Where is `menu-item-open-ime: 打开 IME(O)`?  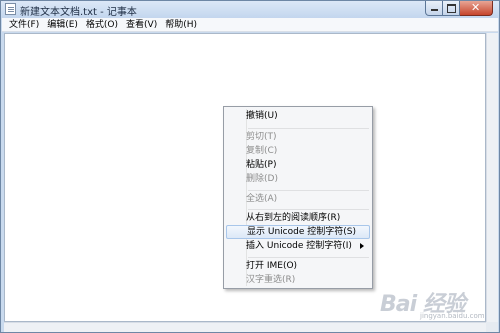 menu-item-open-ime: 打开 IME(O) is located at coordinates (298, 266).